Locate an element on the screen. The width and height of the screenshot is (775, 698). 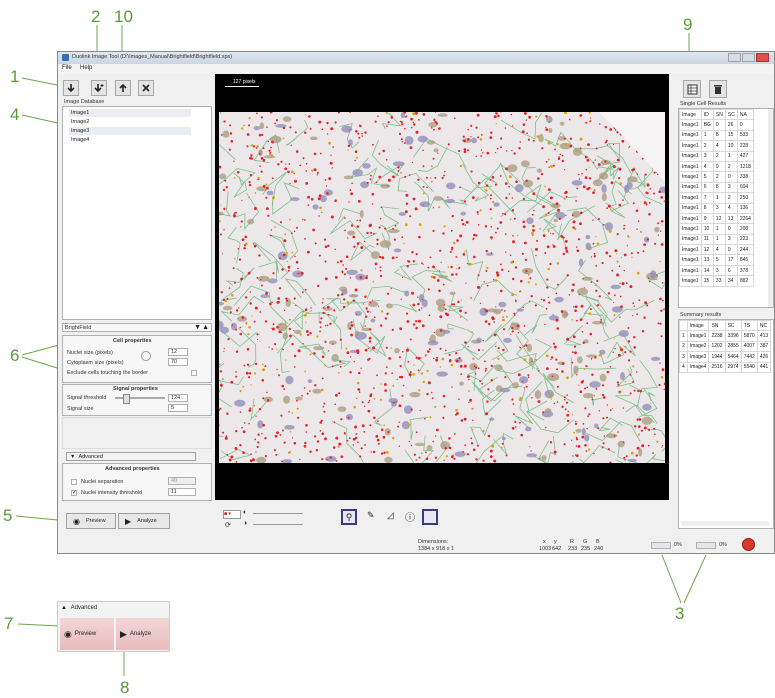
table-row: Image1 3 2 1 427 is located at coordinates (716, 156).